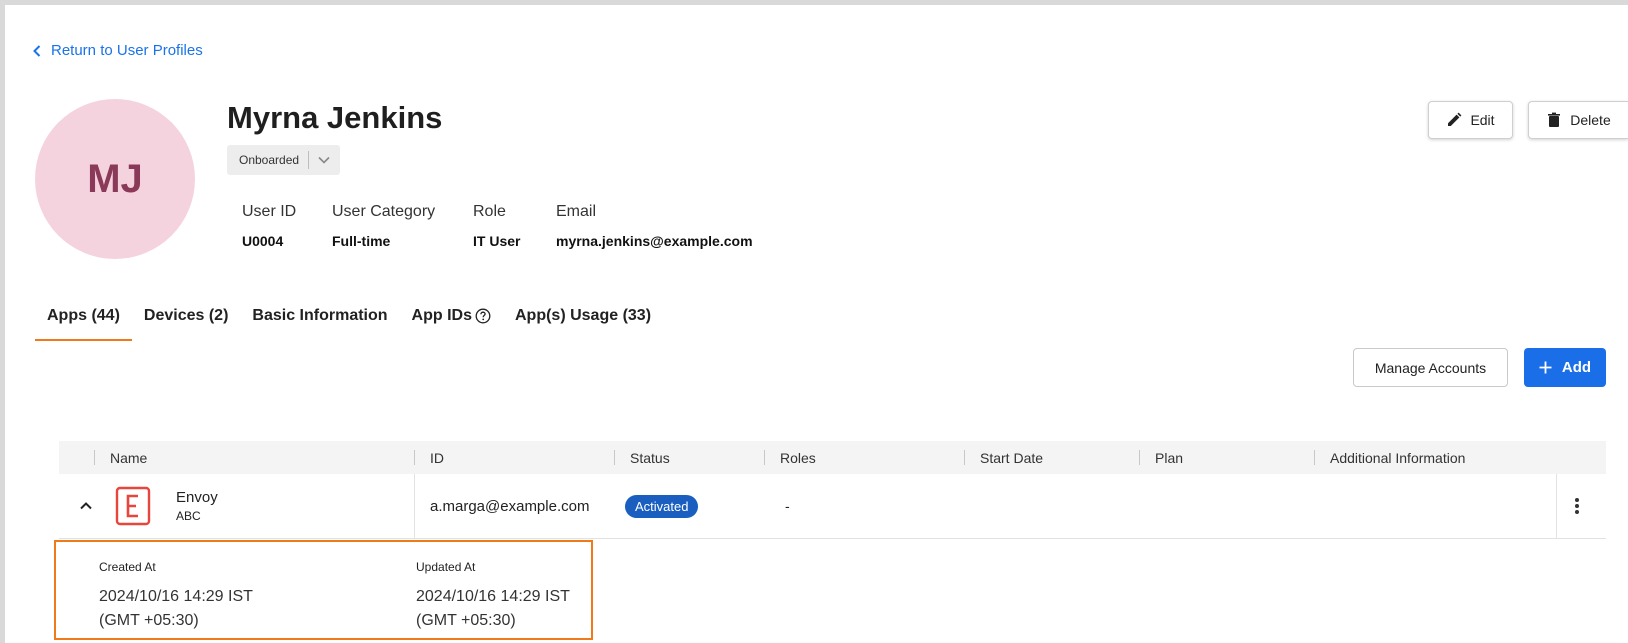 The image size is (1628, 643). I want to click on edit-button-label: Edit, so click(1482, 120).